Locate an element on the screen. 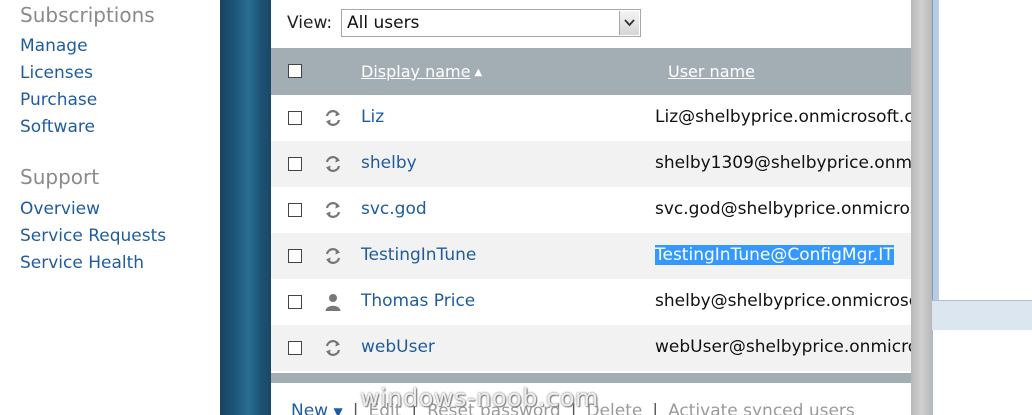  background-window-bar is located at coordinates (982, 315).